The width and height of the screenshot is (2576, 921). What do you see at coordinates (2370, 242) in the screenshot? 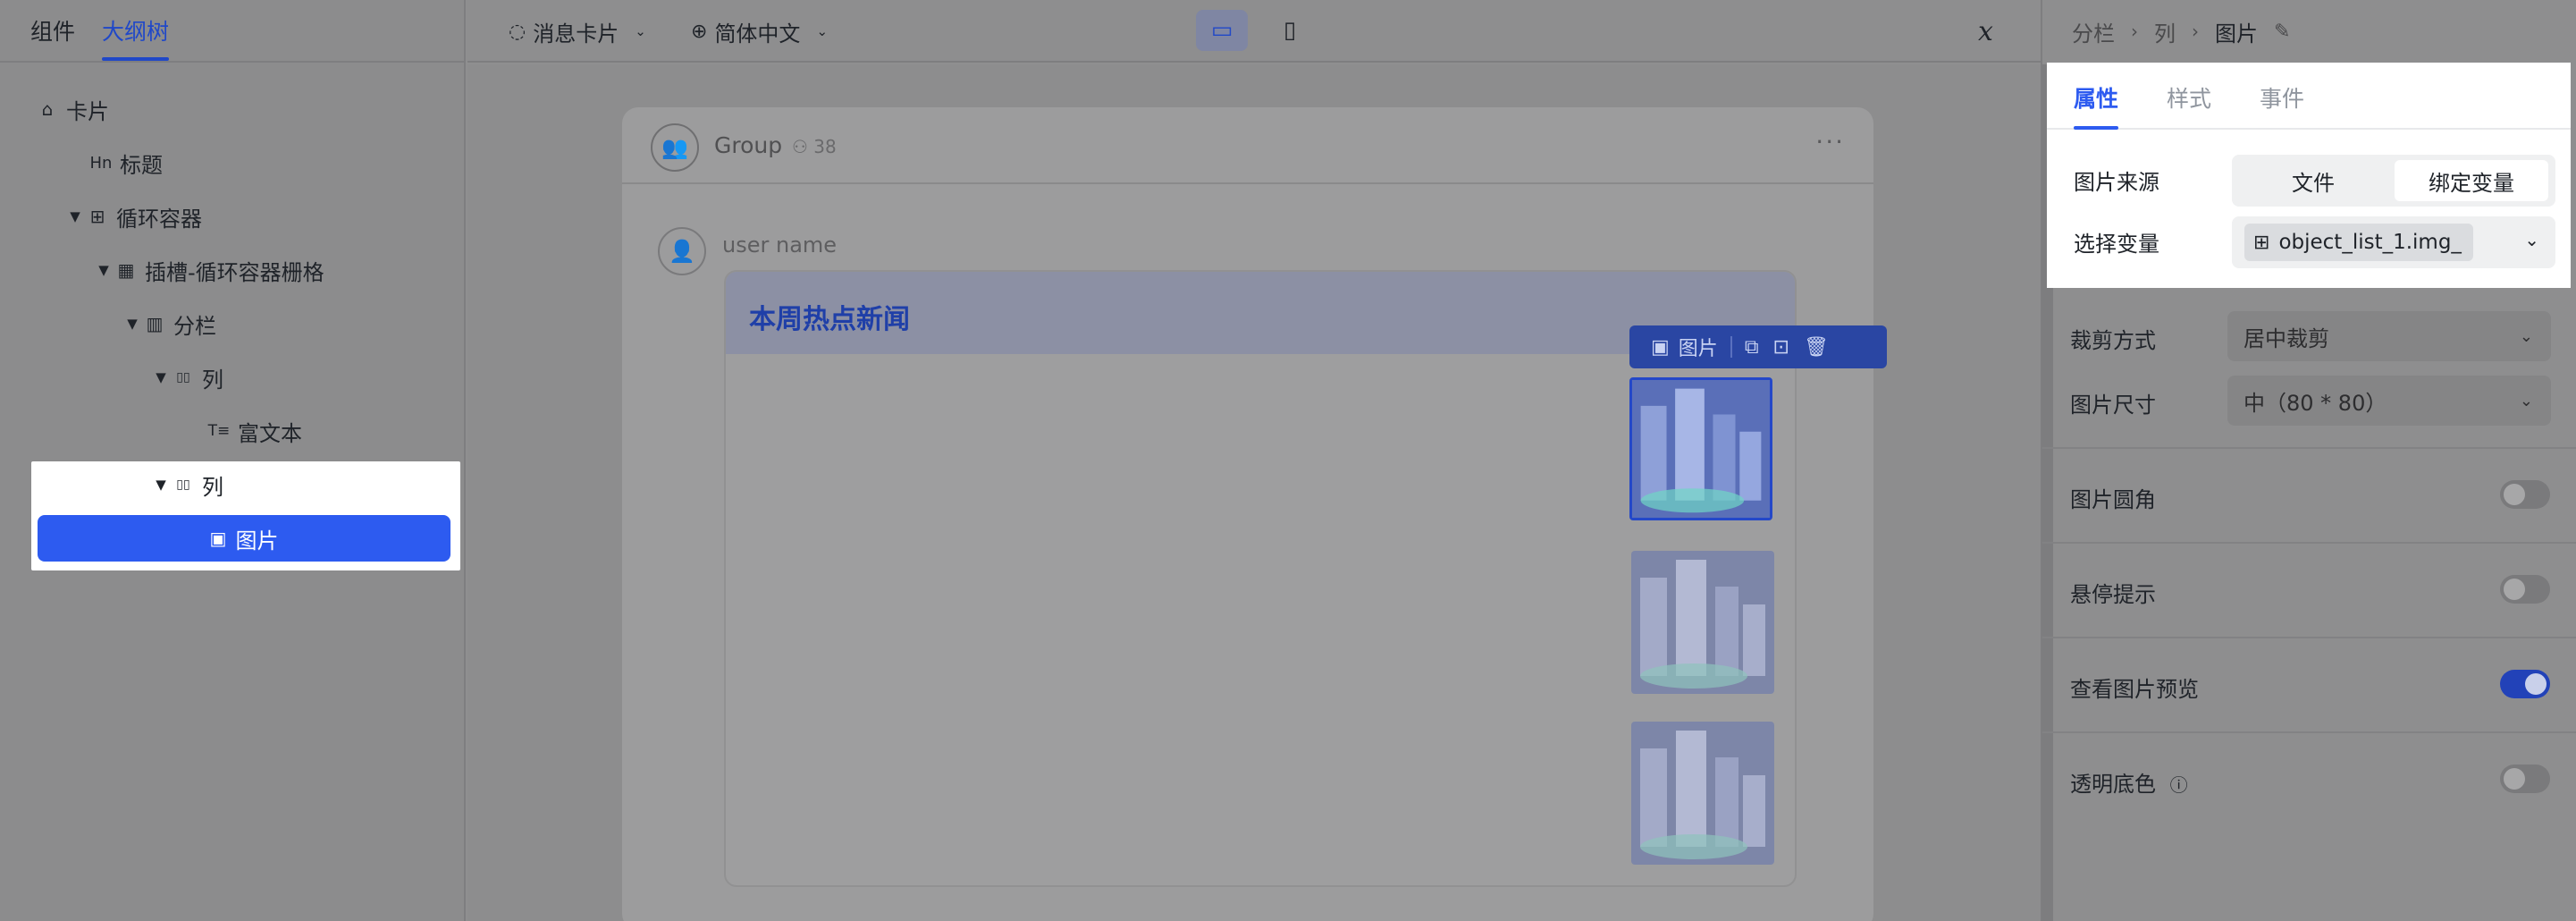
I see `variable-value: object_list_1.img_` at bounding box center [2370, 242].